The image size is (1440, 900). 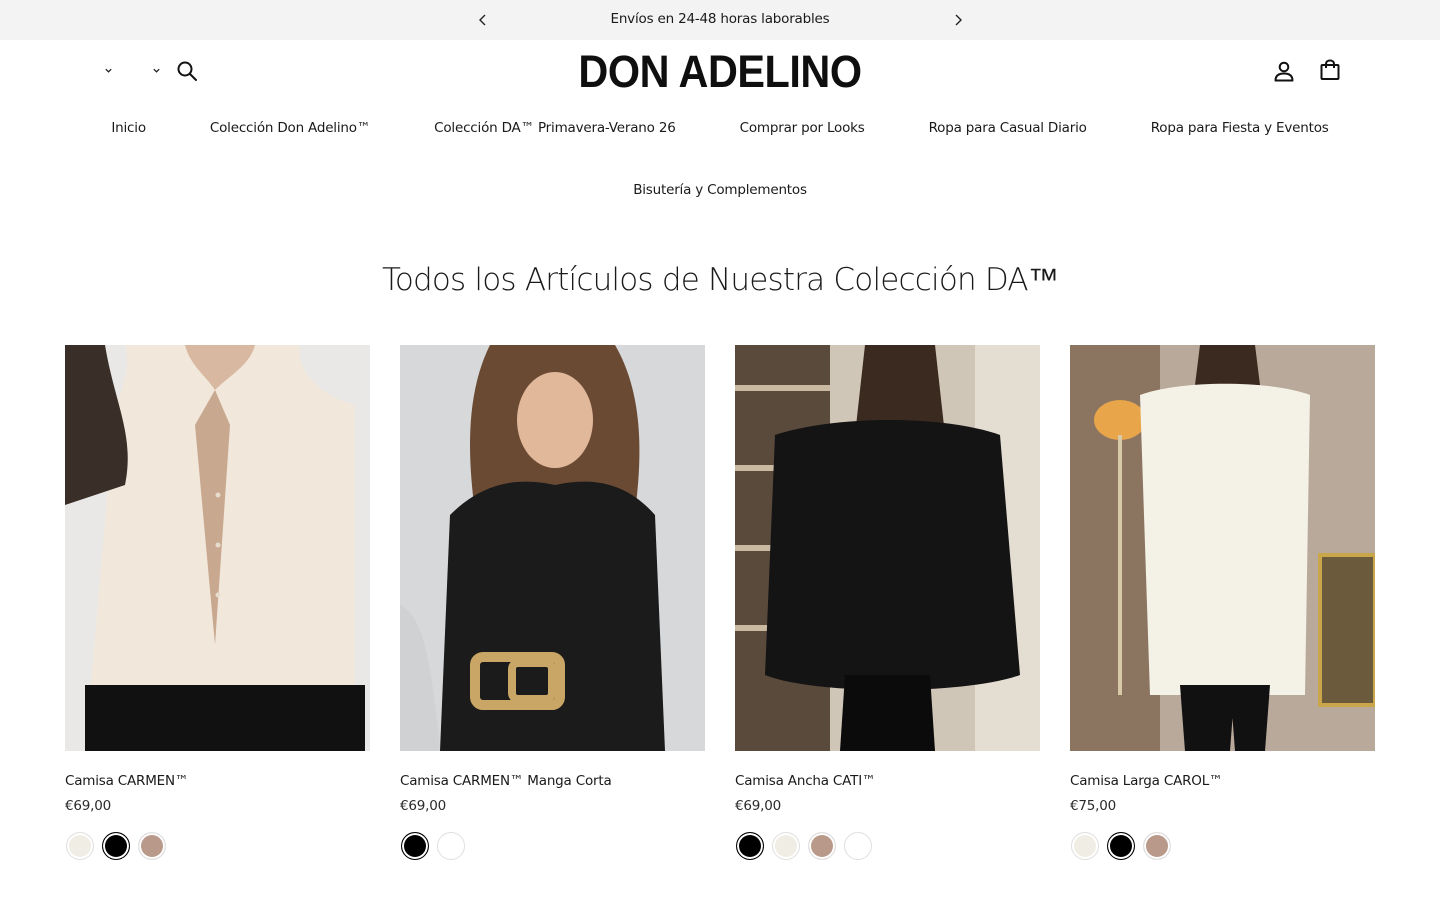 What do you see at coordinates (1222, 781) in the screenshot?
I see `product-title: Camisa Larga CAROL™` at bounding box center [1222, 781].